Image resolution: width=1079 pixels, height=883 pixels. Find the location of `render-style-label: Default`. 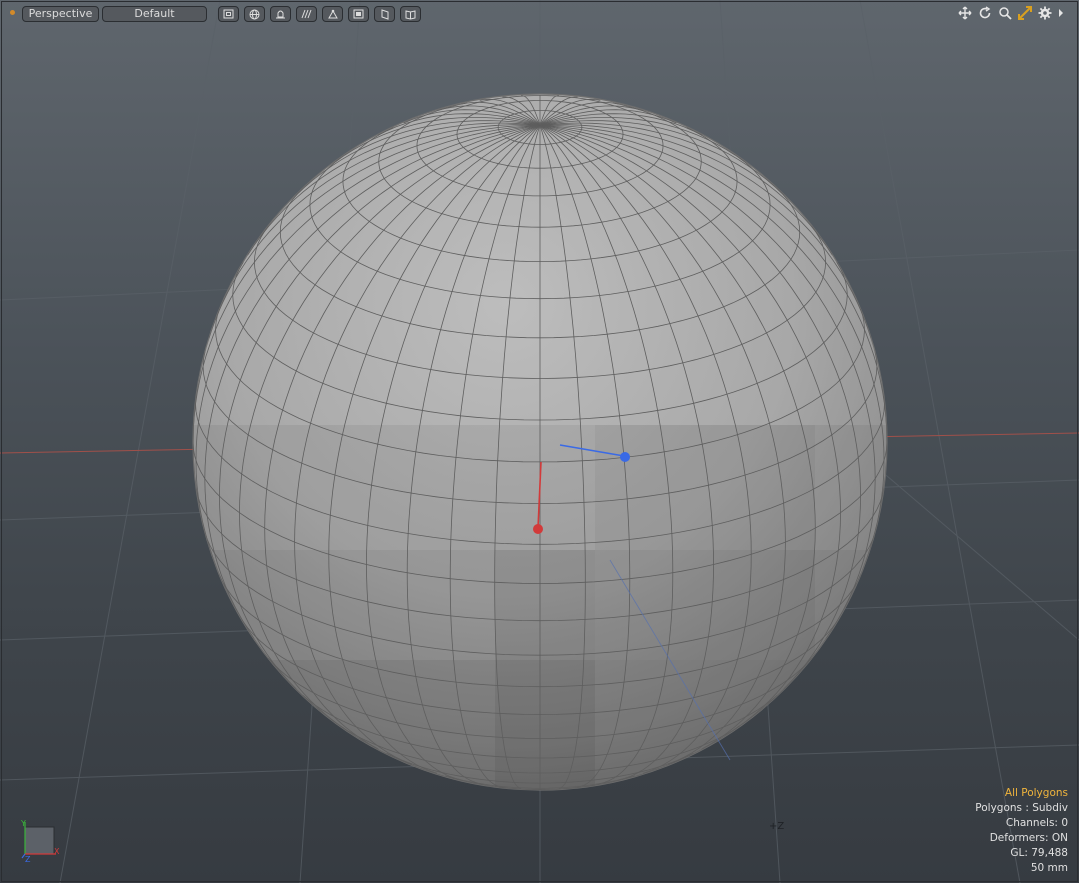

render-style-label: Default is located at coordinates (154, 13).